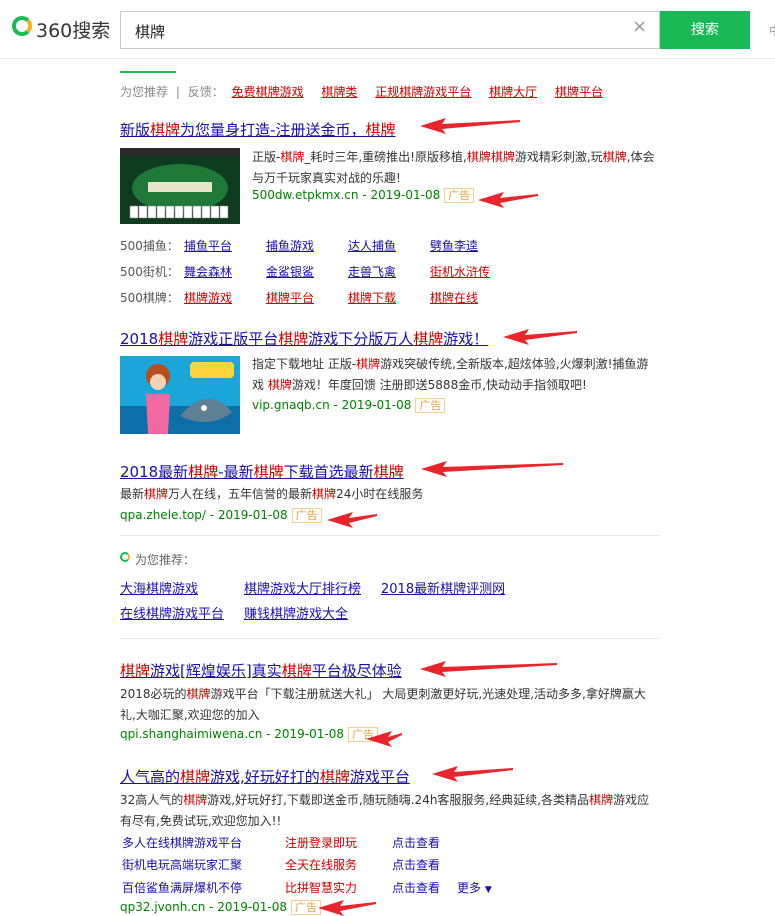 This screenshot has width=775, height=916. What do you see at coordinates (236, 472) in the screenshot?
I see `title-text: -最新` at bounding box center [236, 472].